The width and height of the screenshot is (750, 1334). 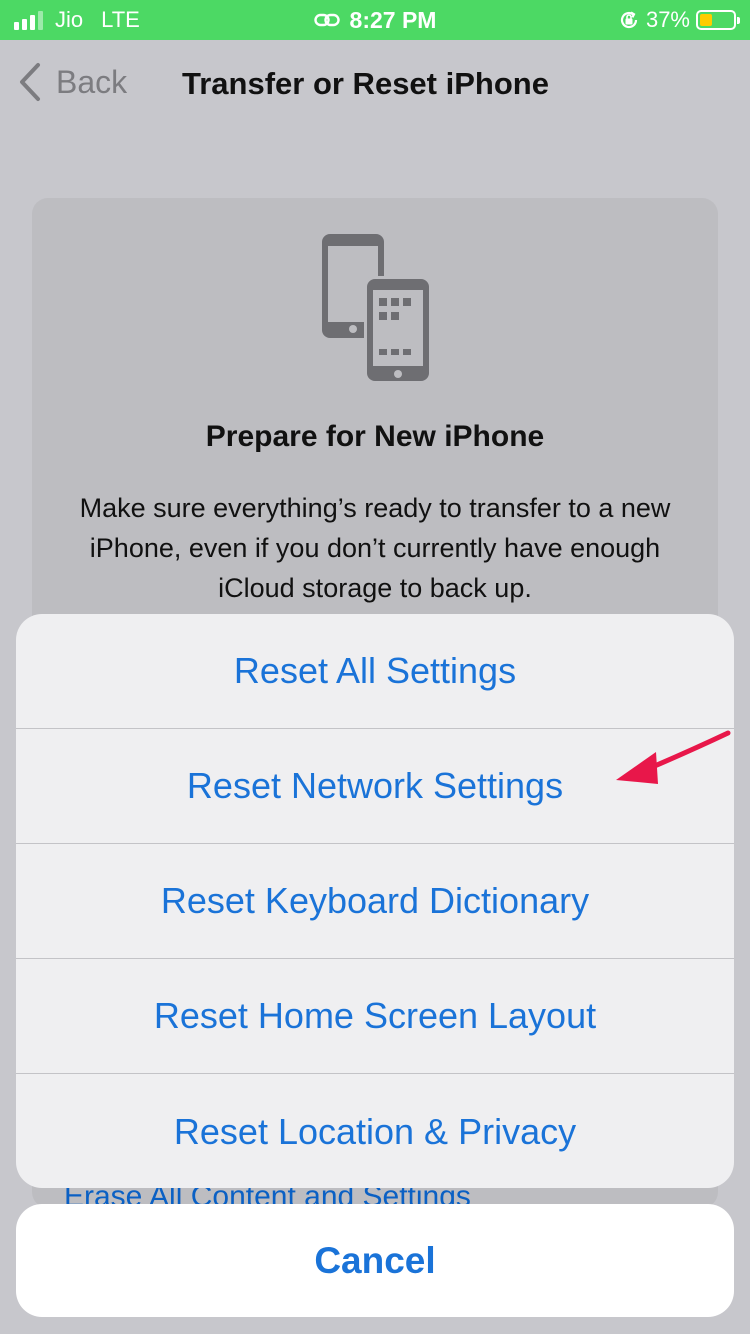 What do you see at coordinates (30, 82) in the screenshot?
I see `chevron-left-icon` at bounding box center [30, 82].